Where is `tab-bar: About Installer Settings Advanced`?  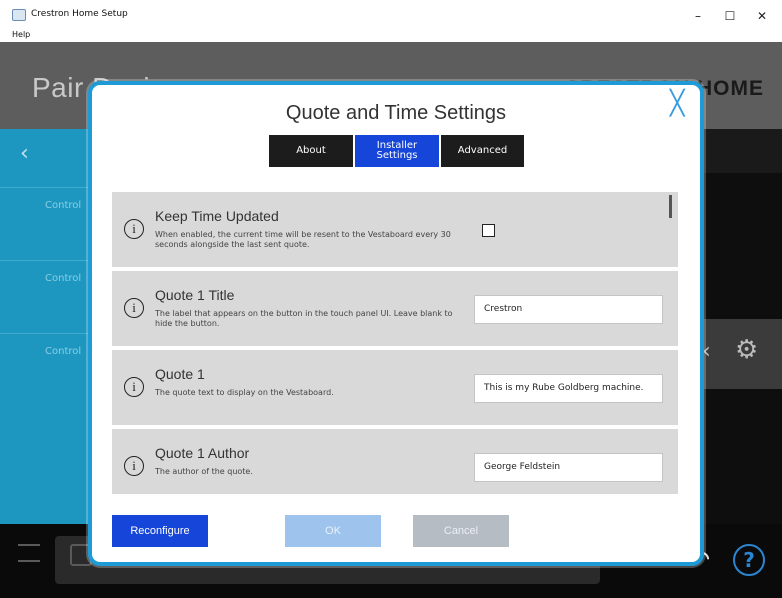
tab-bar: About Installer Settings Advanced is located at coordinates (396, 151).